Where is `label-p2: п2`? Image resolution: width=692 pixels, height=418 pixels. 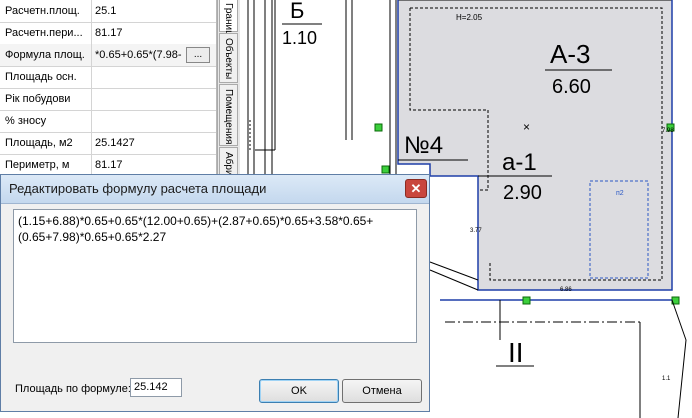
label-p2: п2 is located at coordinates (620, 193).